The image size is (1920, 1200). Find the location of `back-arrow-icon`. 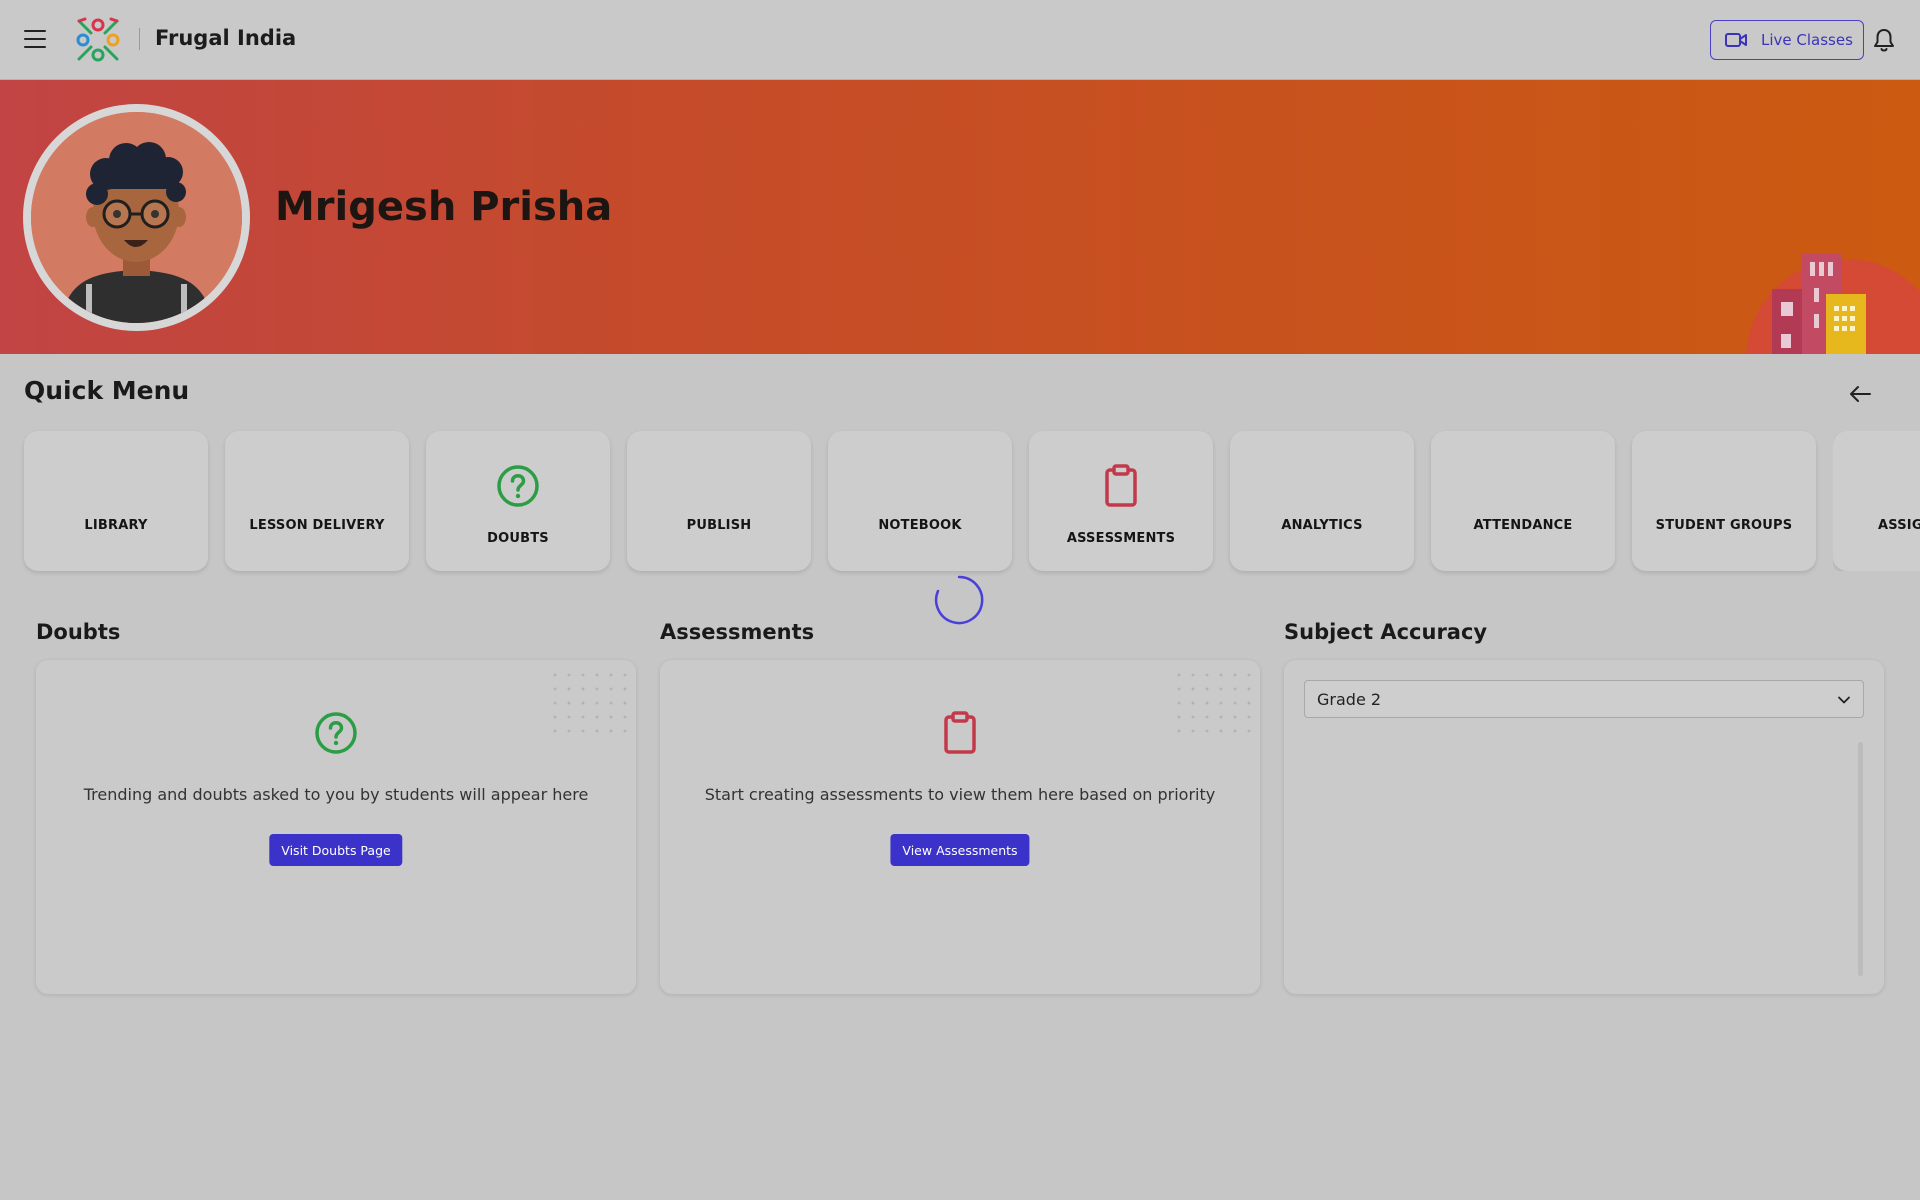

back-arrow-icon is located at coordinates (1860, 394).